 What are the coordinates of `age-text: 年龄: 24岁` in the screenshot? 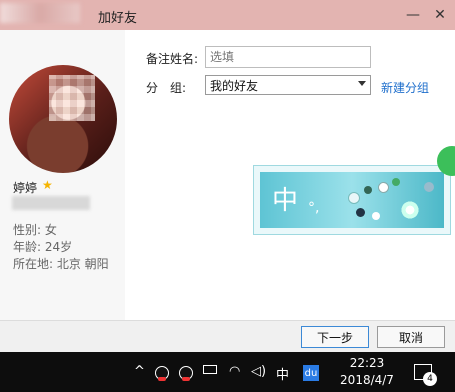 It's located at (43, 247).